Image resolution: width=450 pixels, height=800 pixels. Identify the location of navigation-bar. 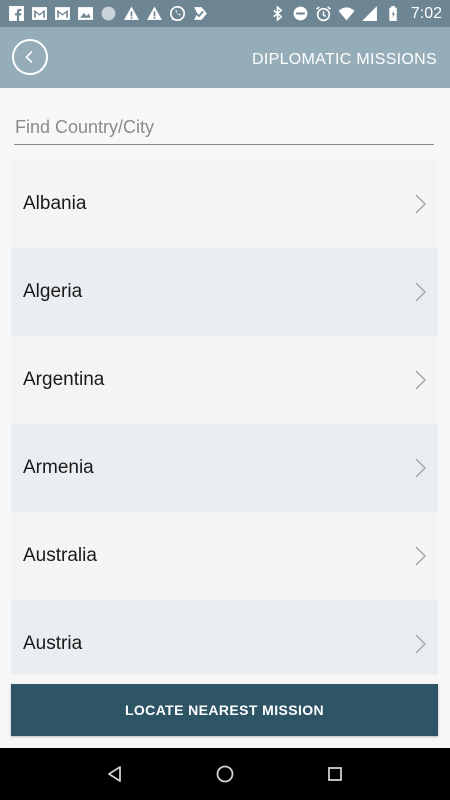
(225, 774).